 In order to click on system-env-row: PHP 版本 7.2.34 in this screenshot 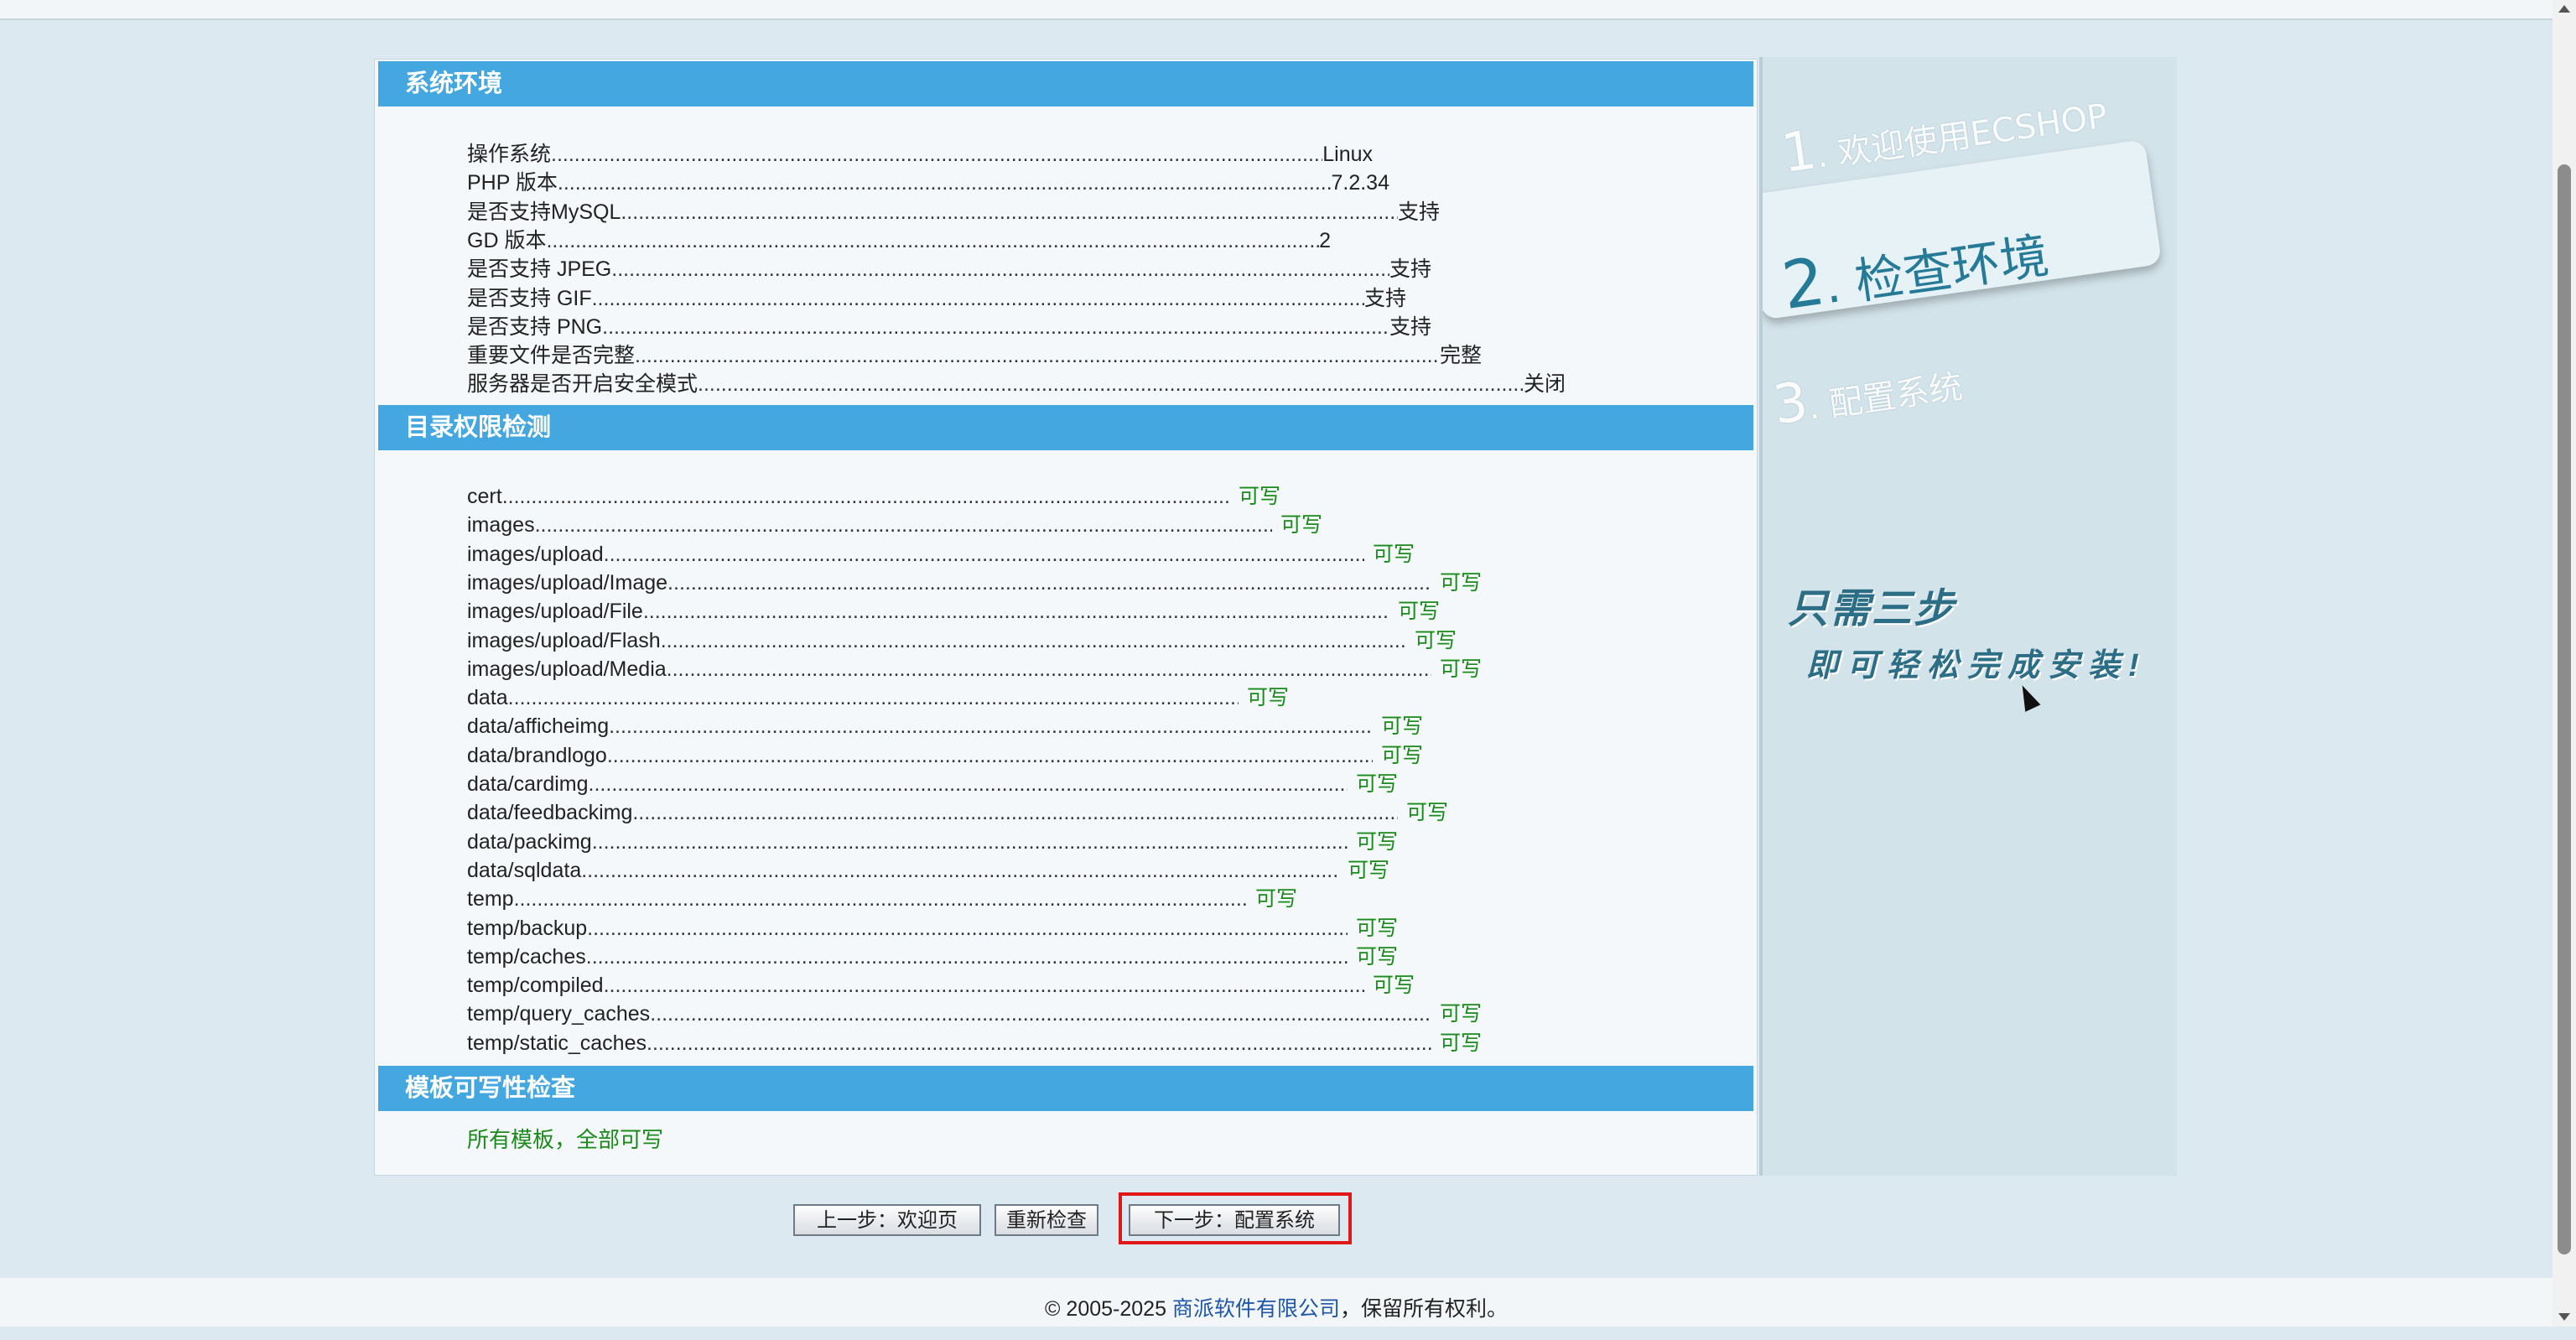, I will do `click(928, 183)`.